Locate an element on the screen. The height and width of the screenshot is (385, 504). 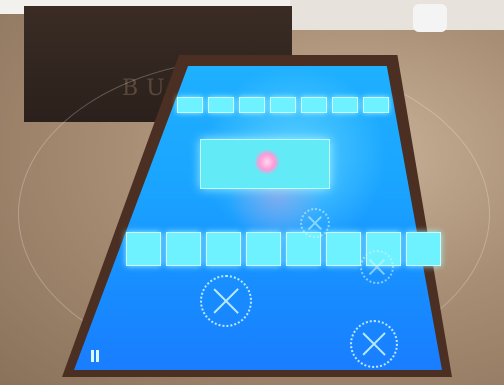
background-pillar is located at coordinates (430, 18).